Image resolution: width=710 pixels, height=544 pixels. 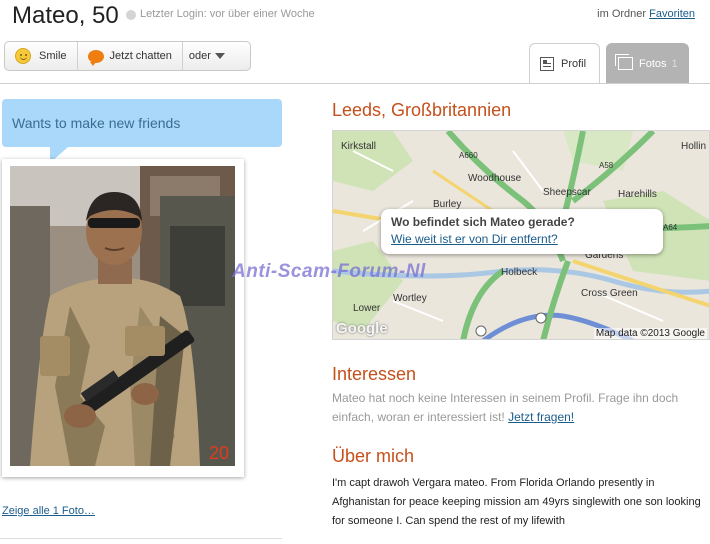 I want to click on tab-profile: Profil, so click(x=564, y=63).